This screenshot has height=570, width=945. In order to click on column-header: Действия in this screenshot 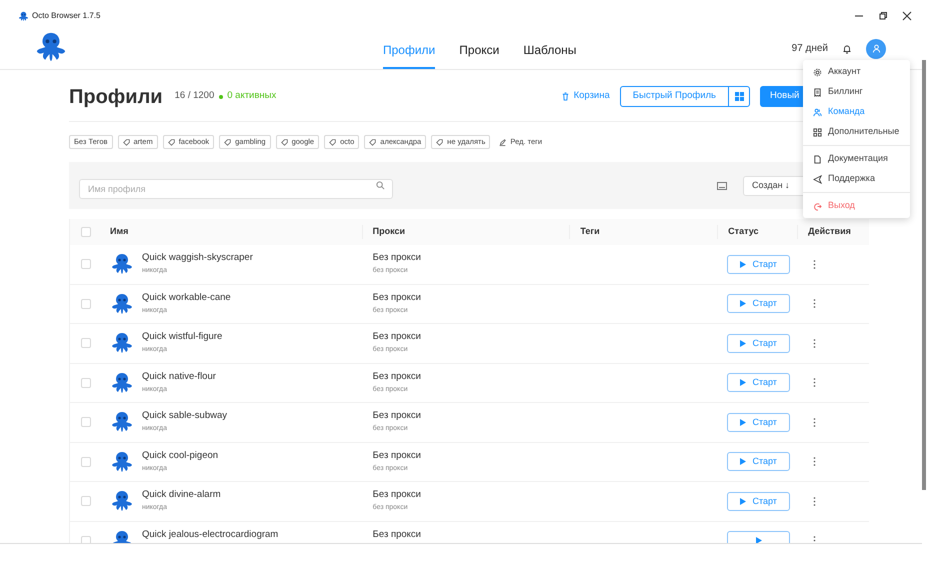, I will do `click(829, 231)`.